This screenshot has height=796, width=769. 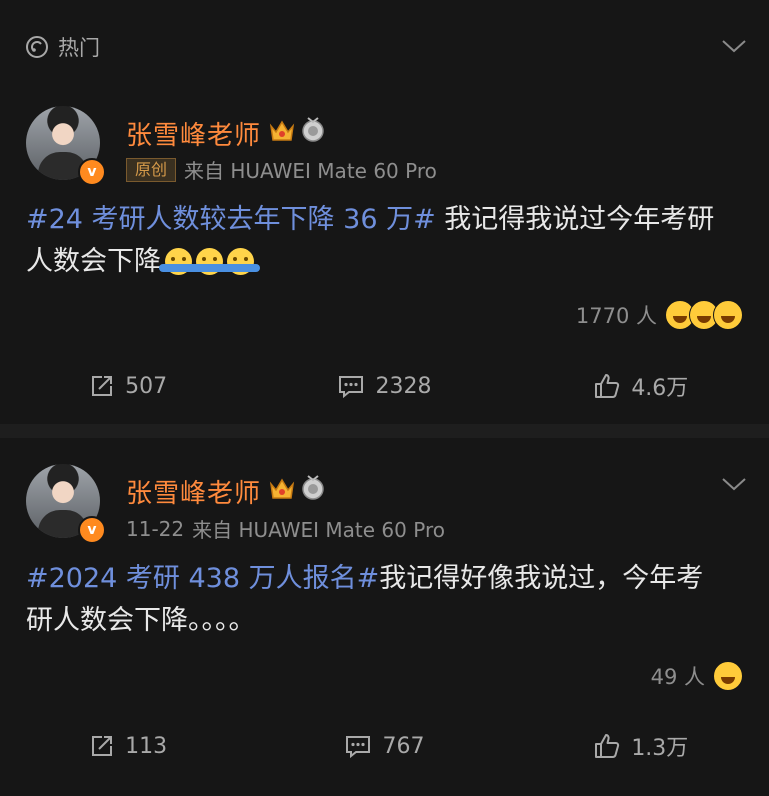 I want to click on comment-button: 2328, so click(x=384, y=386).